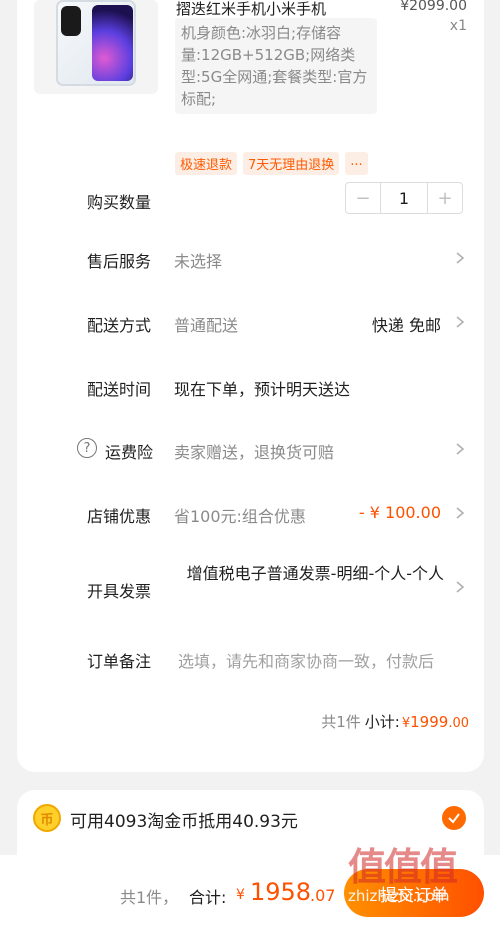  What do you see at coordinates (119, 325) in the screenshot?
I see `delivery-label: 配送方式` at bounding box center [119, 325].